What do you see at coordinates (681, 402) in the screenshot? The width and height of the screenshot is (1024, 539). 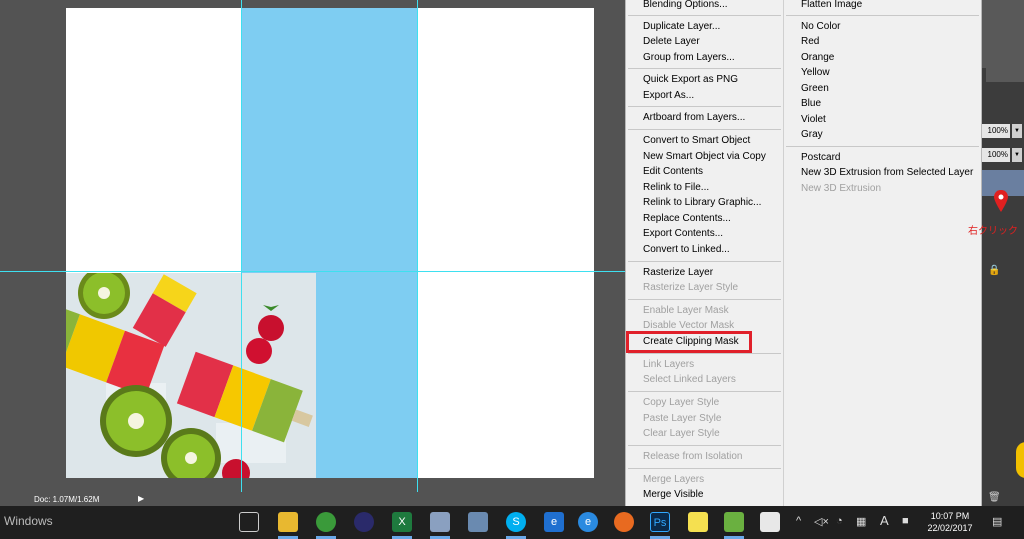 I see `menu-item-copy-layer-style: Copy Layer Style` at bounding box center [681, 402].